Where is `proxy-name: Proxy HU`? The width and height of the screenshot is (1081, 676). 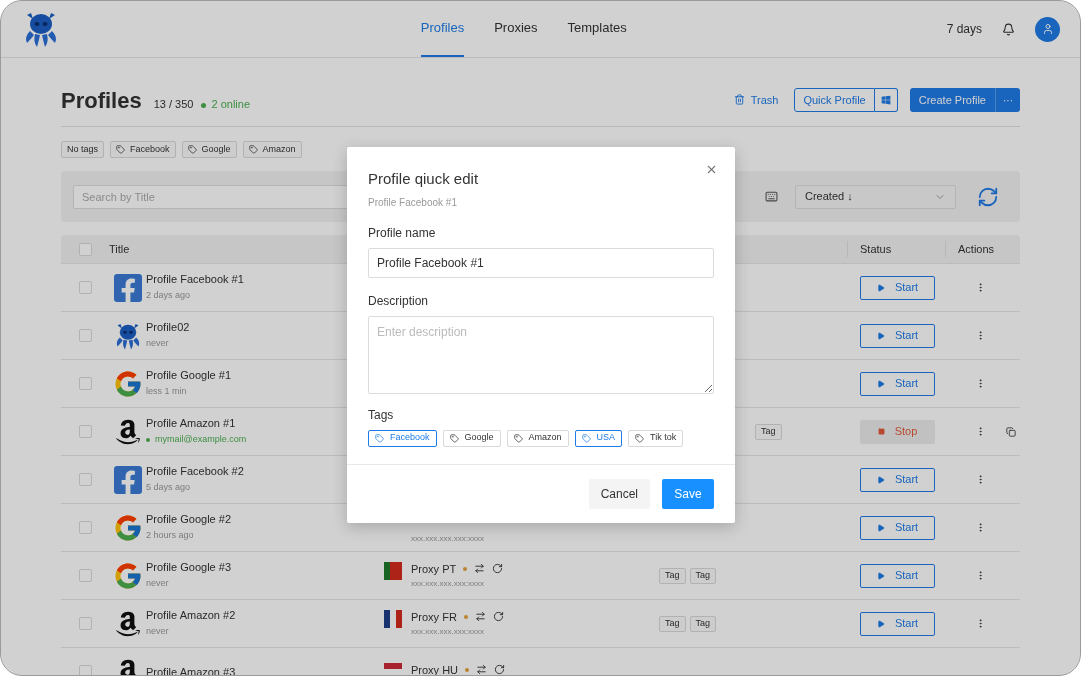 proxy-name: Proxy HU is located at coordinates (435, 668).